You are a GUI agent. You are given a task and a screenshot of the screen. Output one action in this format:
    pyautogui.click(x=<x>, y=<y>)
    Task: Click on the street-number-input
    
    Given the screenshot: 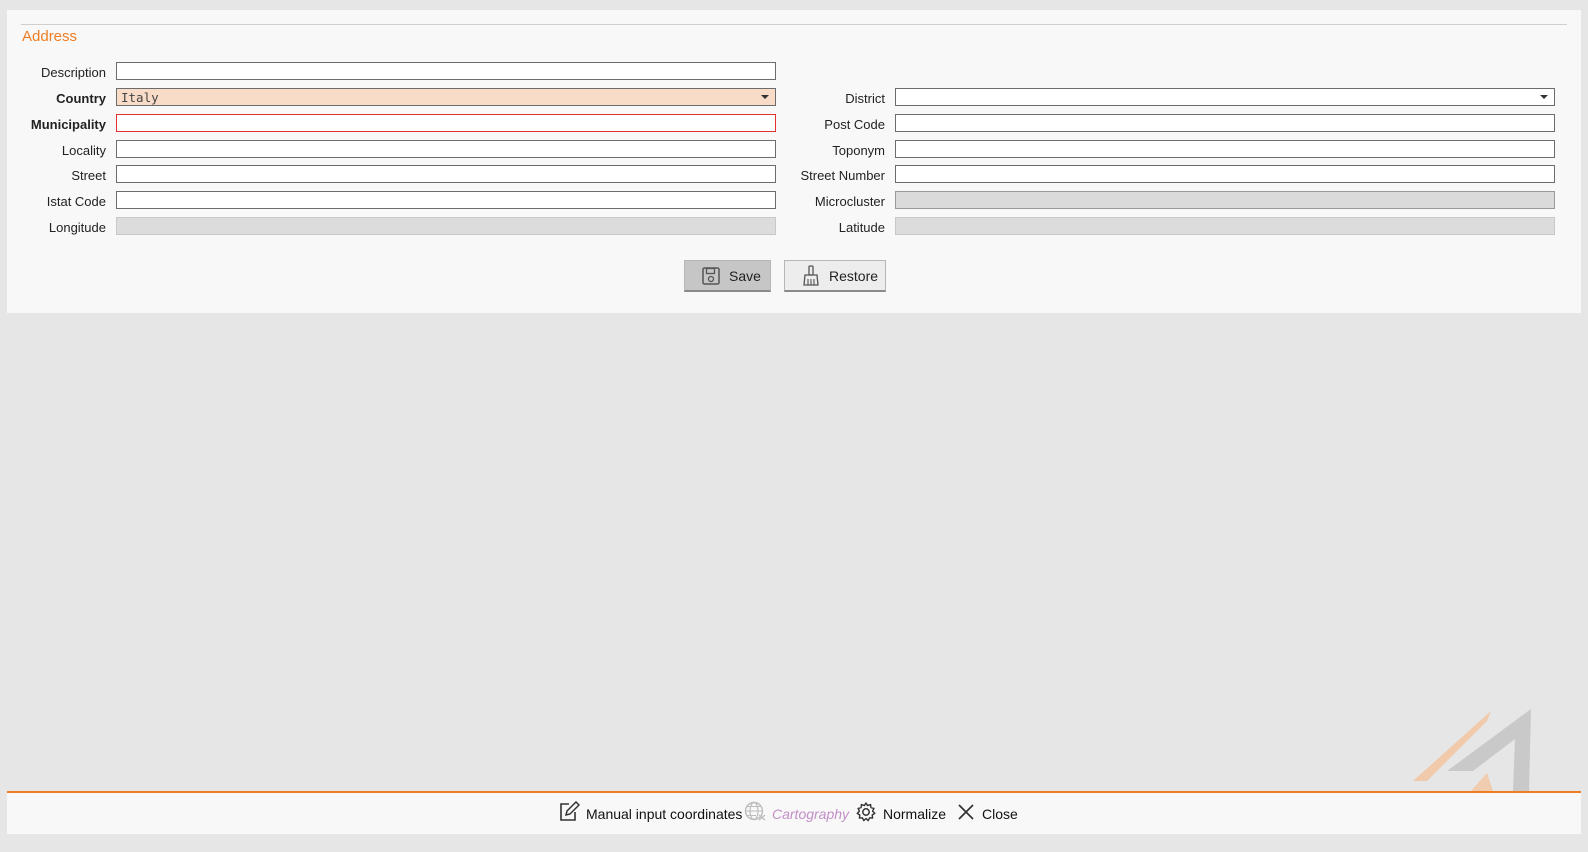 What is the action you would take?
    pyautogui.click(x=1225, y=174)
    